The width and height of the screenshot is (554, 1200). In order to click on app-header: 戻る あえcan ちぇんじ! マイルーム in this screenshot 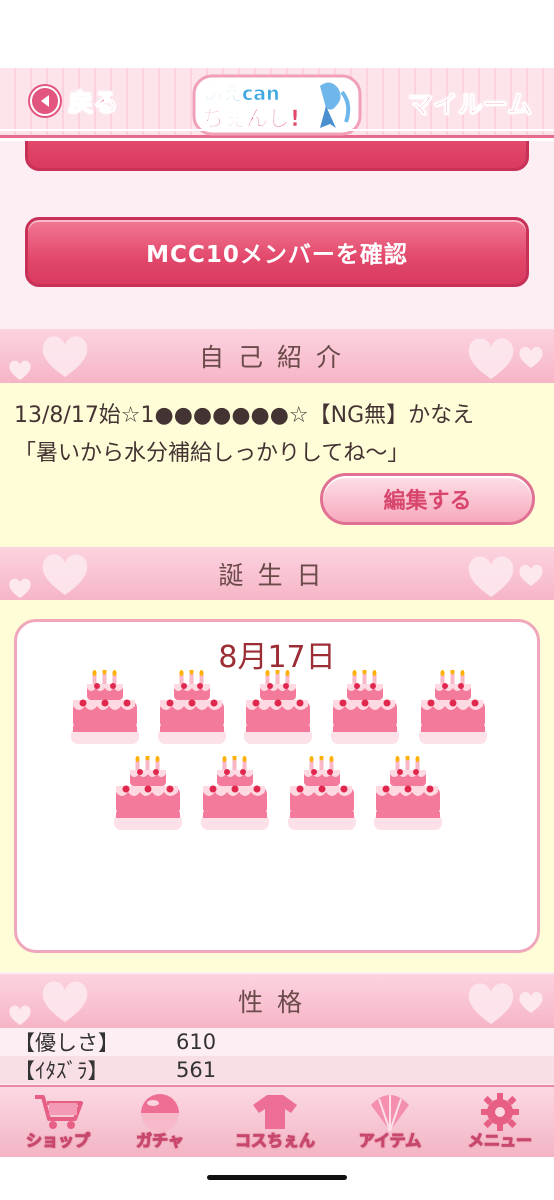, I will do `click(277, 103)`.